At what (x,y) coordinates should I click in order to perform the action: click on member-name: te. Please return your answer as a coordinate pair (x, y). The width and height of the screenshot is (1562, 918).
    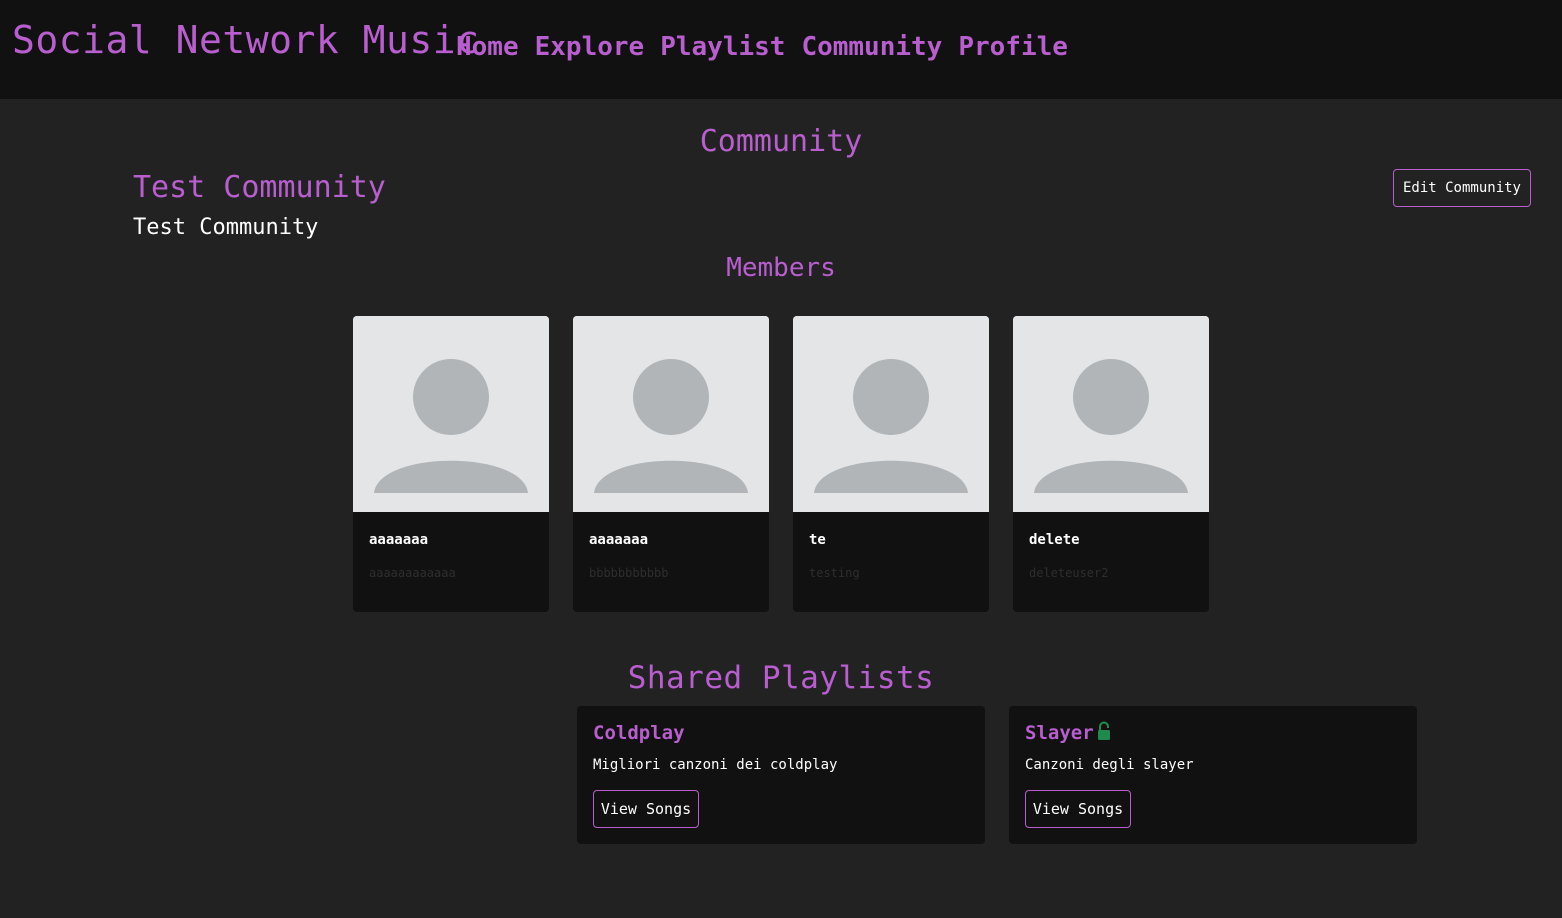
    Looking at the image, I should click on (817, 540).